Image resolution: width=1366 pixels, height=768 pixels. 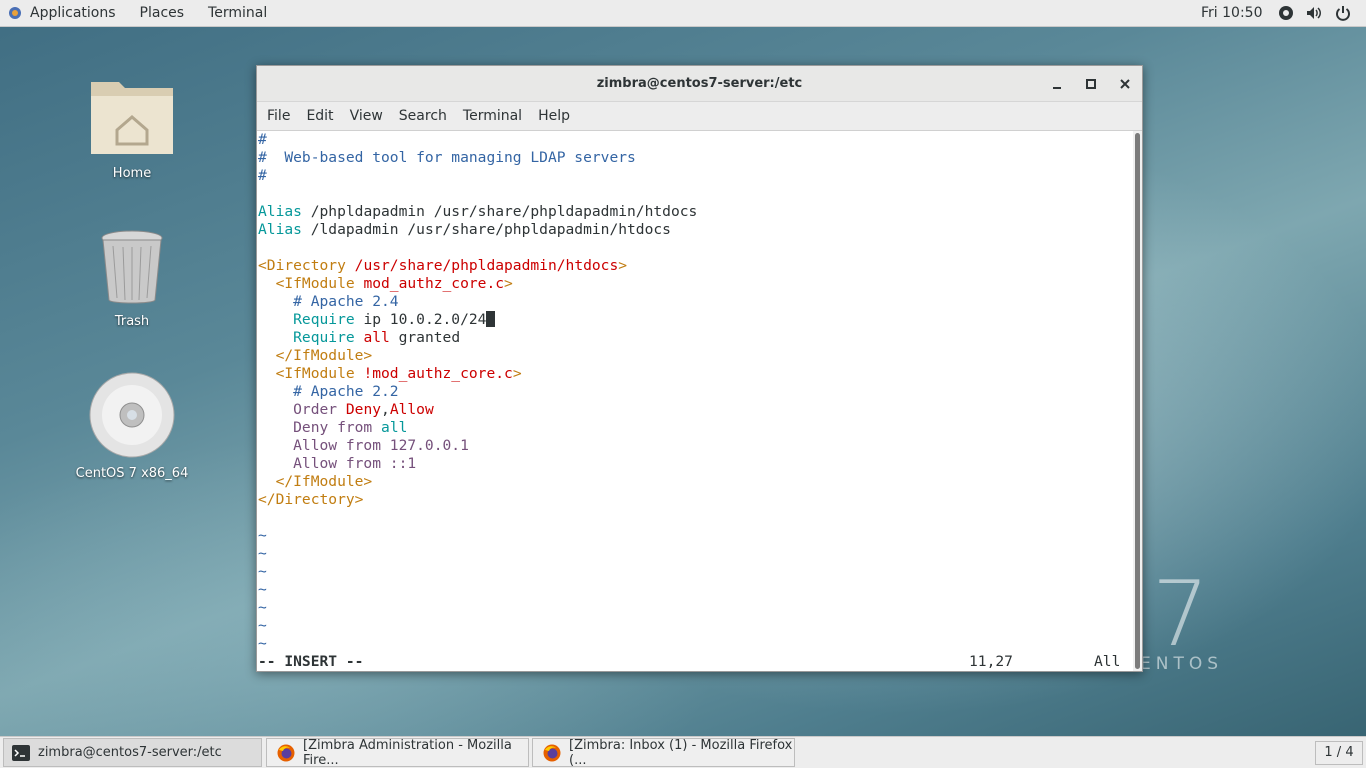 What do you see at coordinates (132, 415) in the screenshot?
I see `disc-icon` at bounding box center [132, 415].